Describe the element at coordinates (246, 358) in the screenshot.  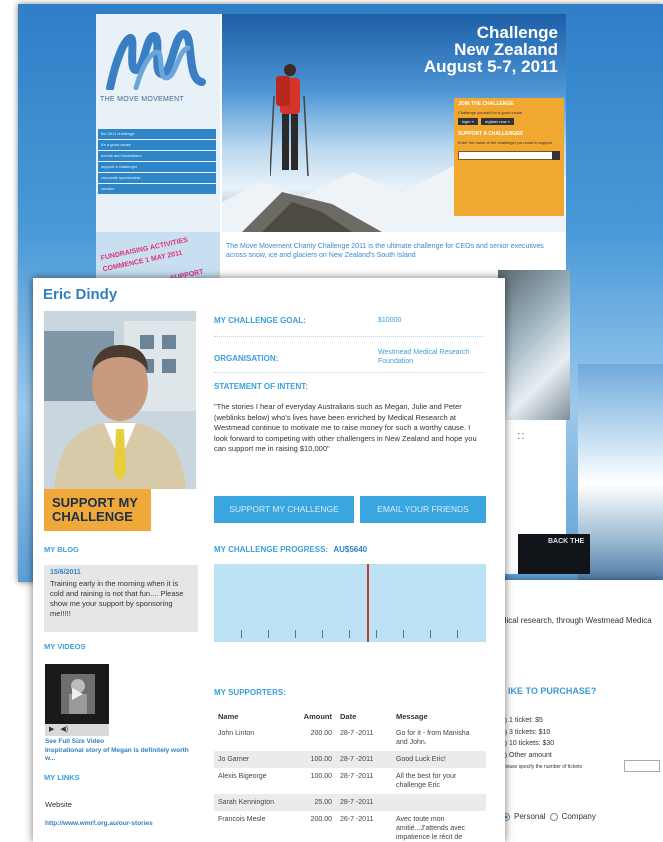
I see `organisation-label: ORGANISATION:` at that location.